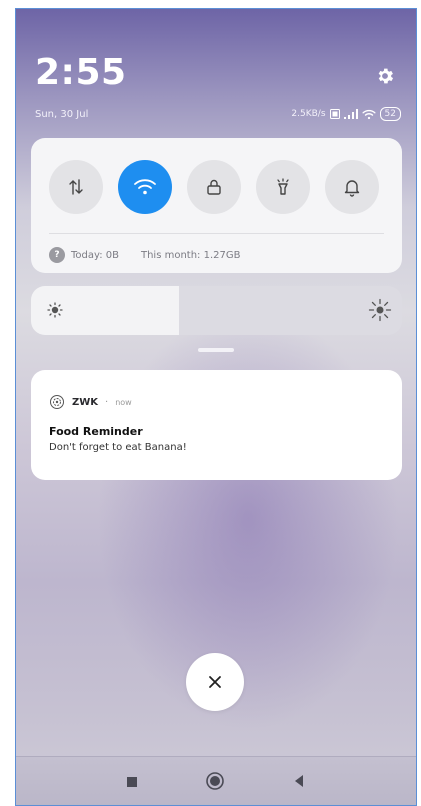 This screenshot has width=421, height=806. Describe the element at coordinates (62, 114) in the screenshot. I see `date: Sun, 30 Jul` at that location.